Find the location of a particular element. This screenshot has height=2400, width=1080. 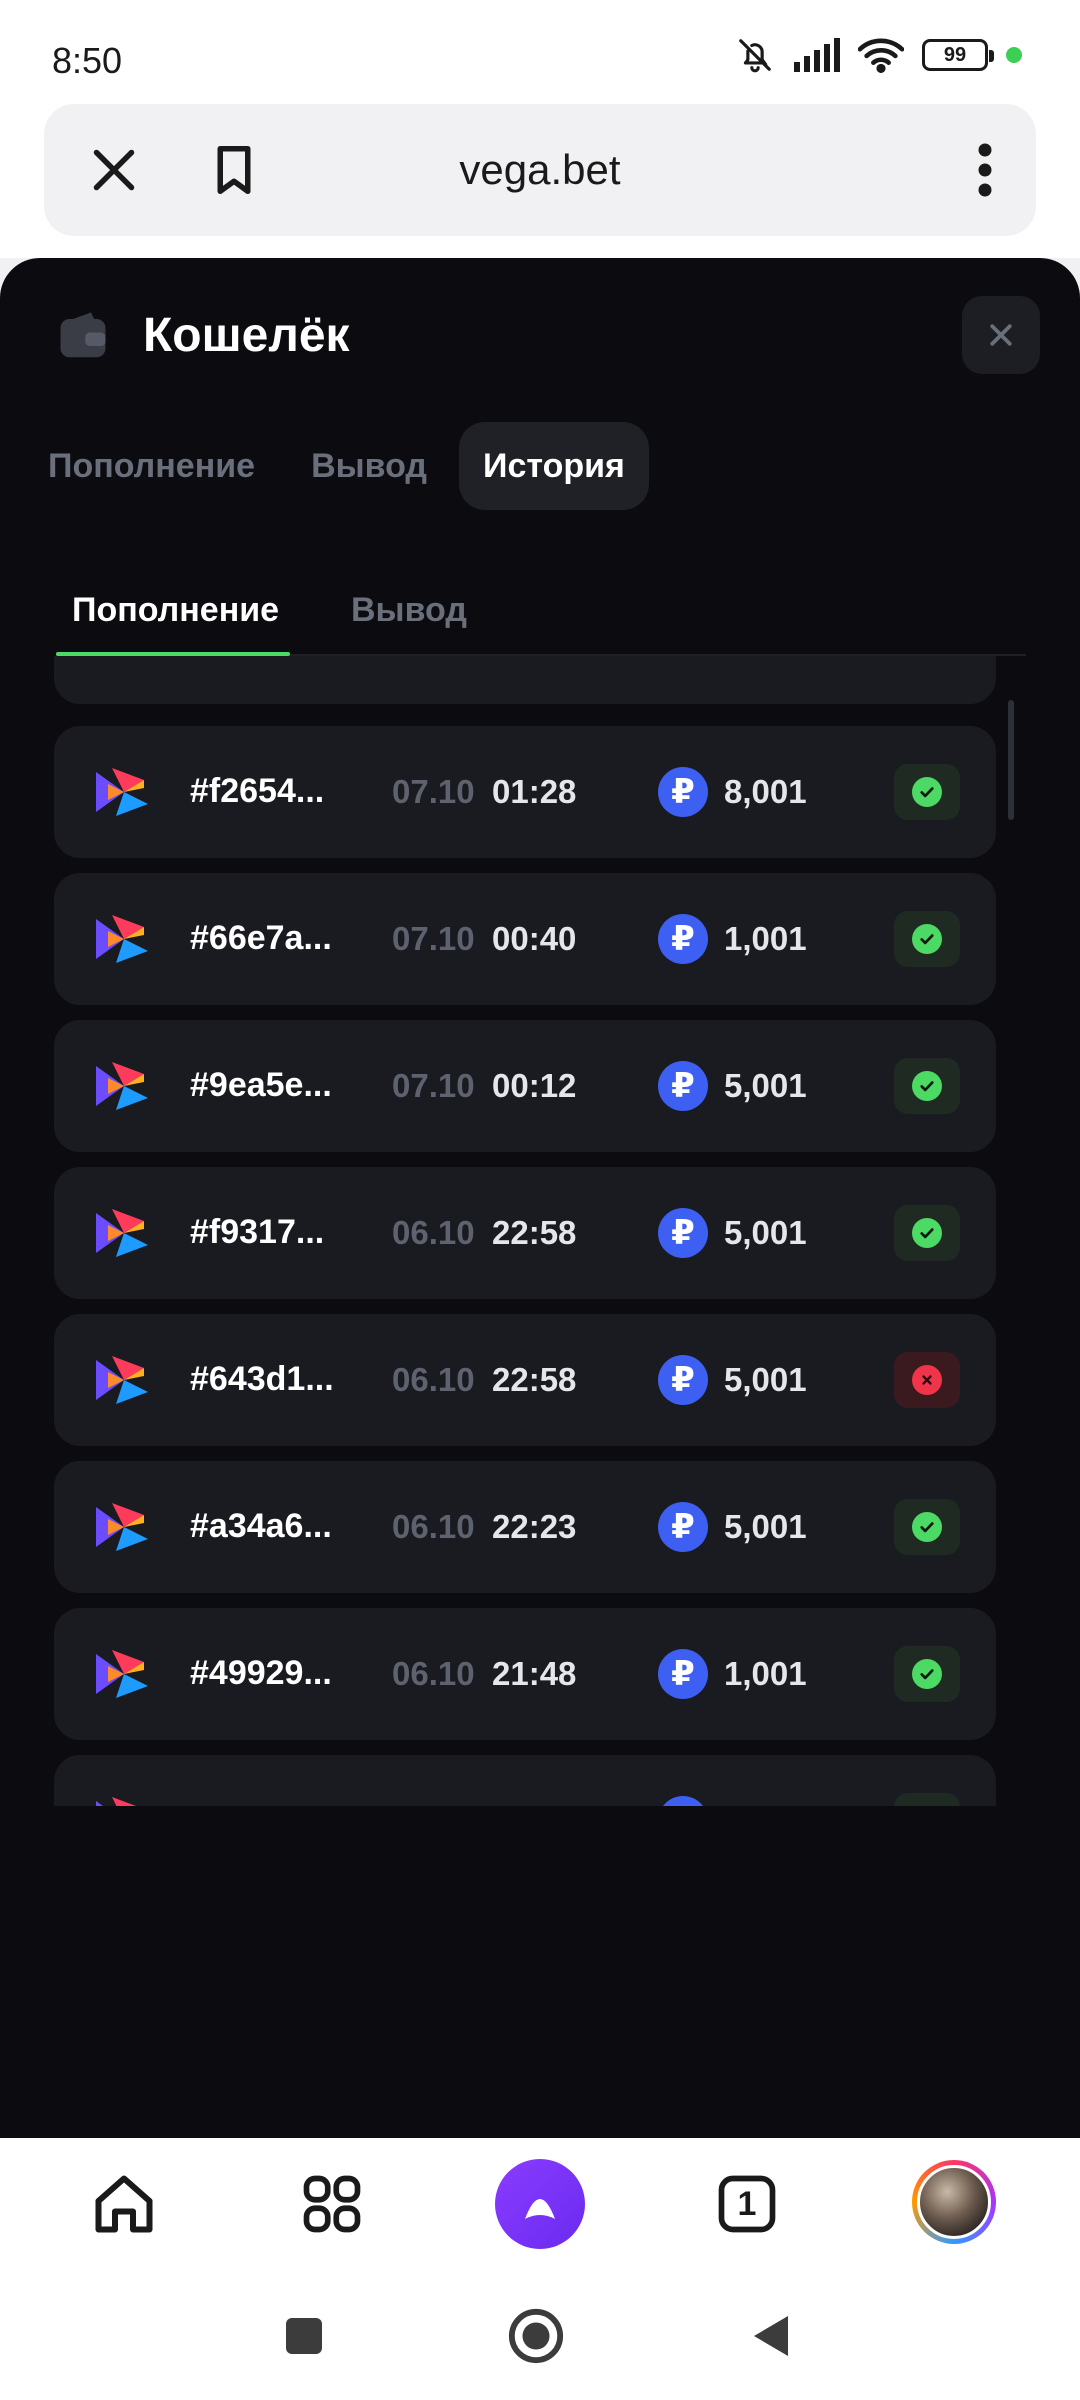

address-bar: vega.bet is located at coordinates (540, 170).